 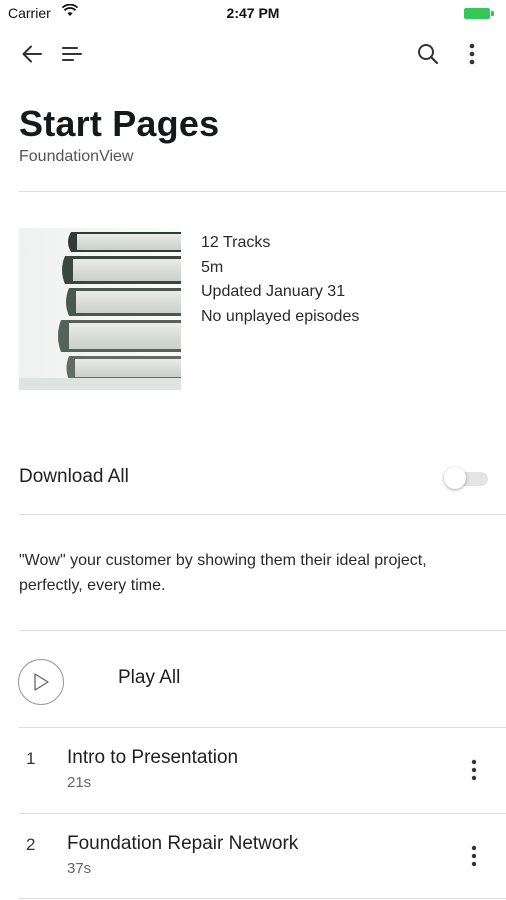 What do you see at coordinates (253, 857) in the screenshot?
I see `track-row: 2 Foundation Repair Network 37s` at bounding box center [253, 857].